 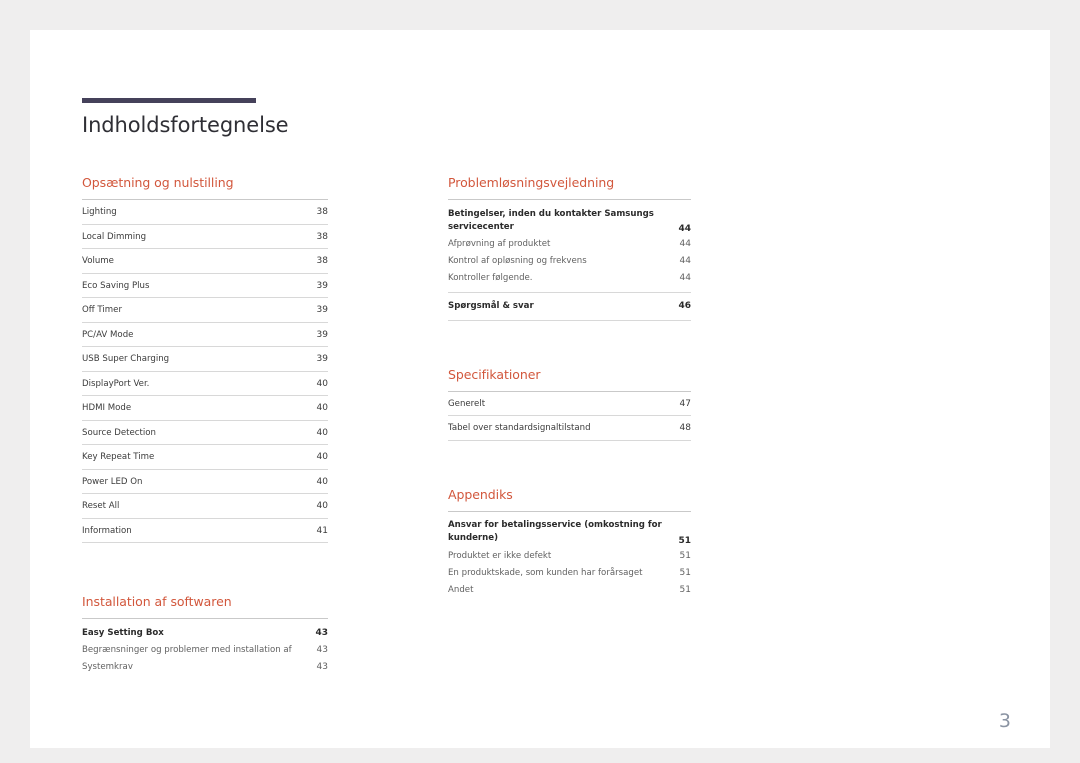 I want to click on toc-label: Easy Setting Box, so click(x=123, y=632).